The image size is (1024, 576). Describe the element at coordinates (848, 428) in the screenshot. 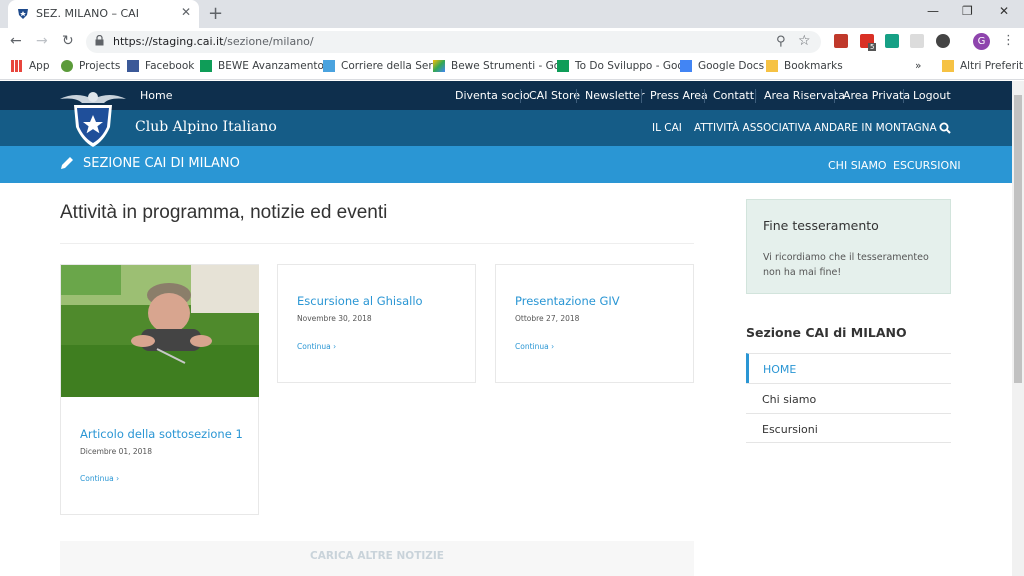

I see `sidebar-item-escursioni: Escursioni` at that location.